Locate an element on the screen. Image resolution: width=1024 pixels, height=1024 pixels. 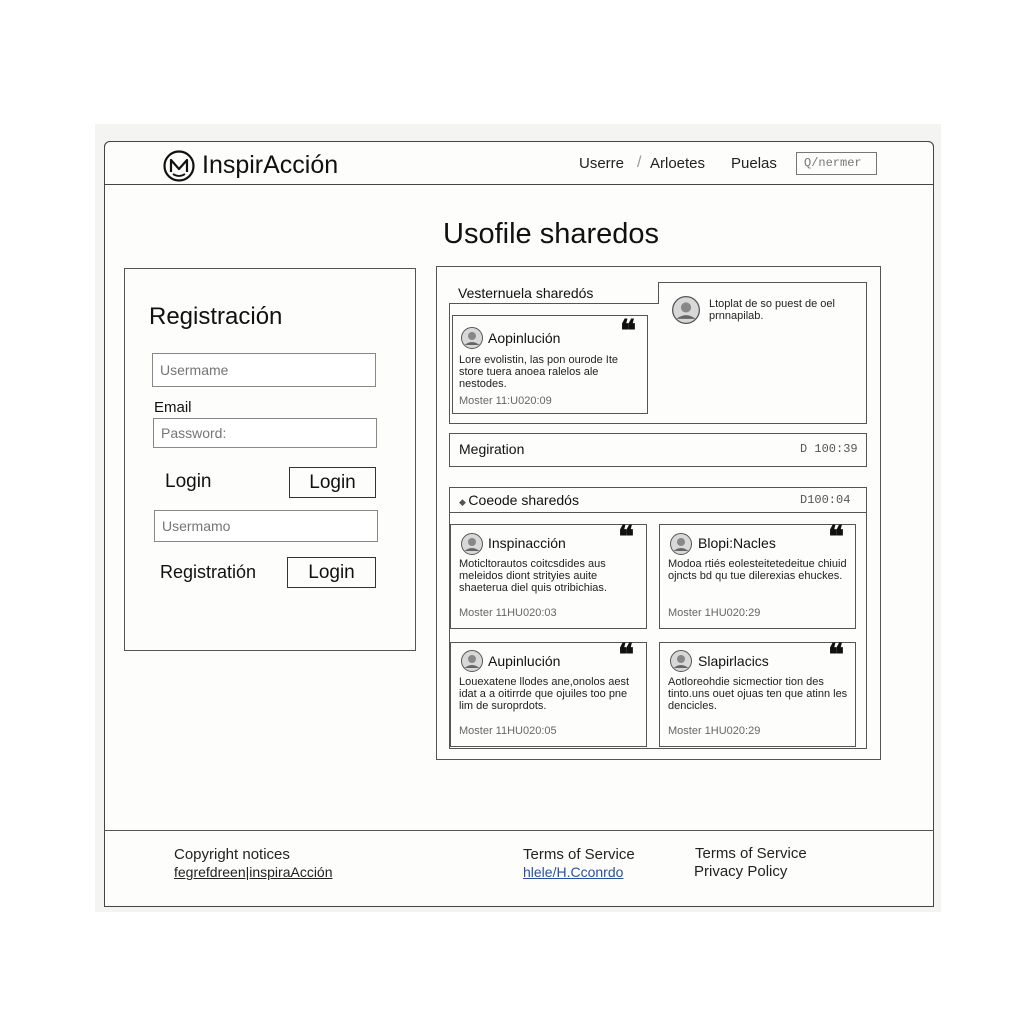
section-title-megiration: Megiration is located at coordinates (492, 449).